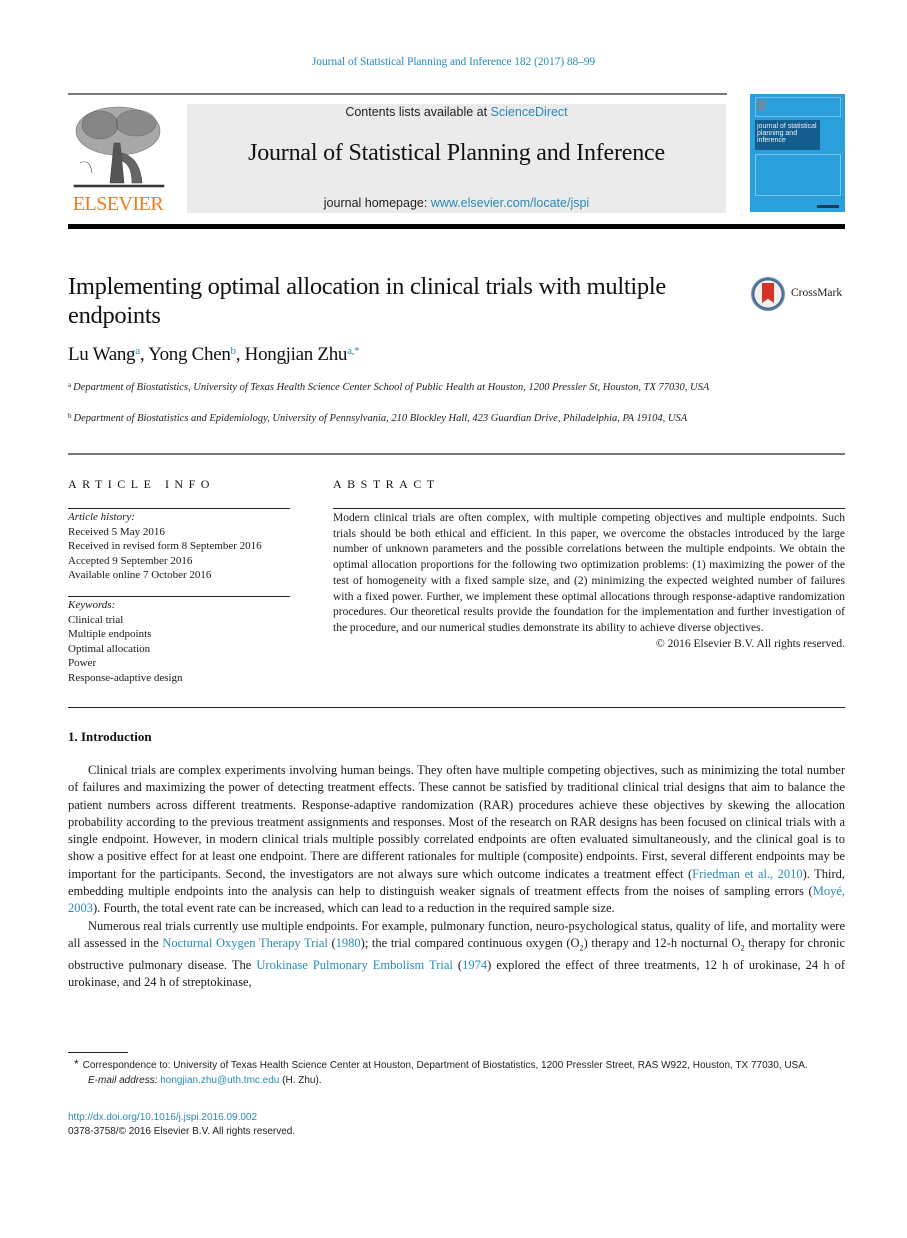 This screenshot has width=907, height=1238. I want to click on citation-link: Friedman et al., 2010, so click(747, 874).